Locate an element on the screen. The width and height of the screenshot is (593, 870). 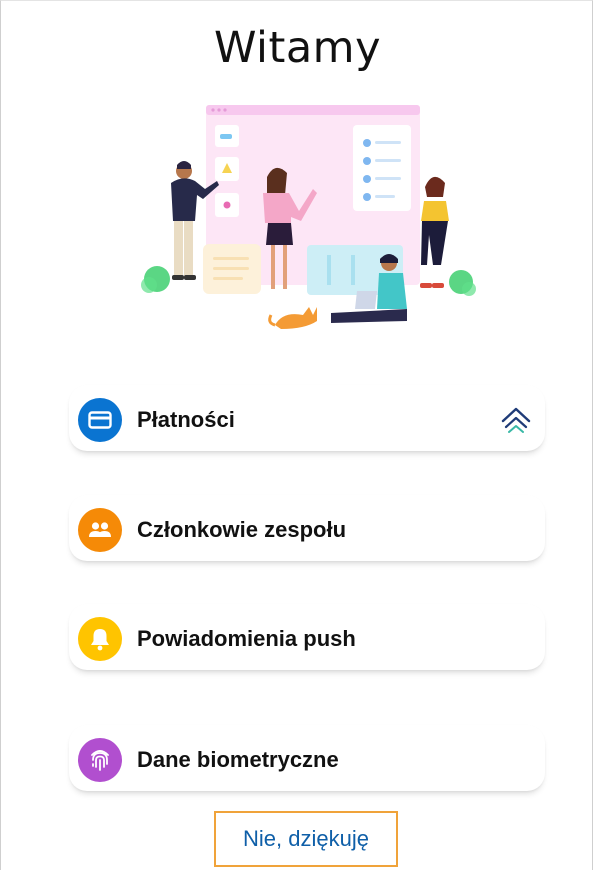
team-collaboration-illustration is located at coordinates (308, 217).